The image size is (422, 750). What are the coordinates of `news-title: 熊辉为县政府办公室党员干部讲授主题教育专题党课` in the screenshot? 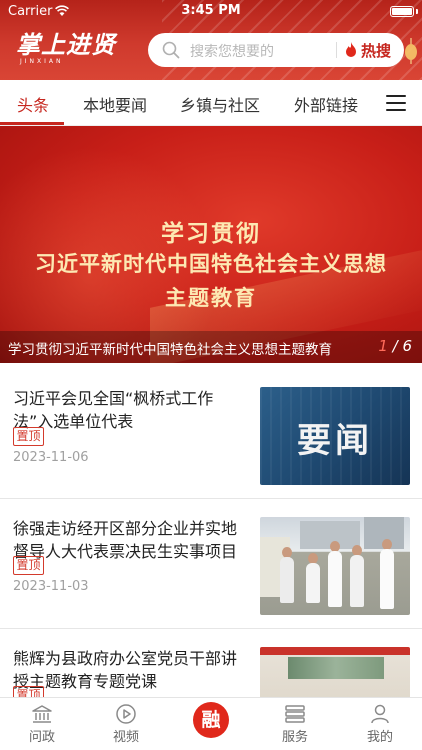 It's located at (125, 670).